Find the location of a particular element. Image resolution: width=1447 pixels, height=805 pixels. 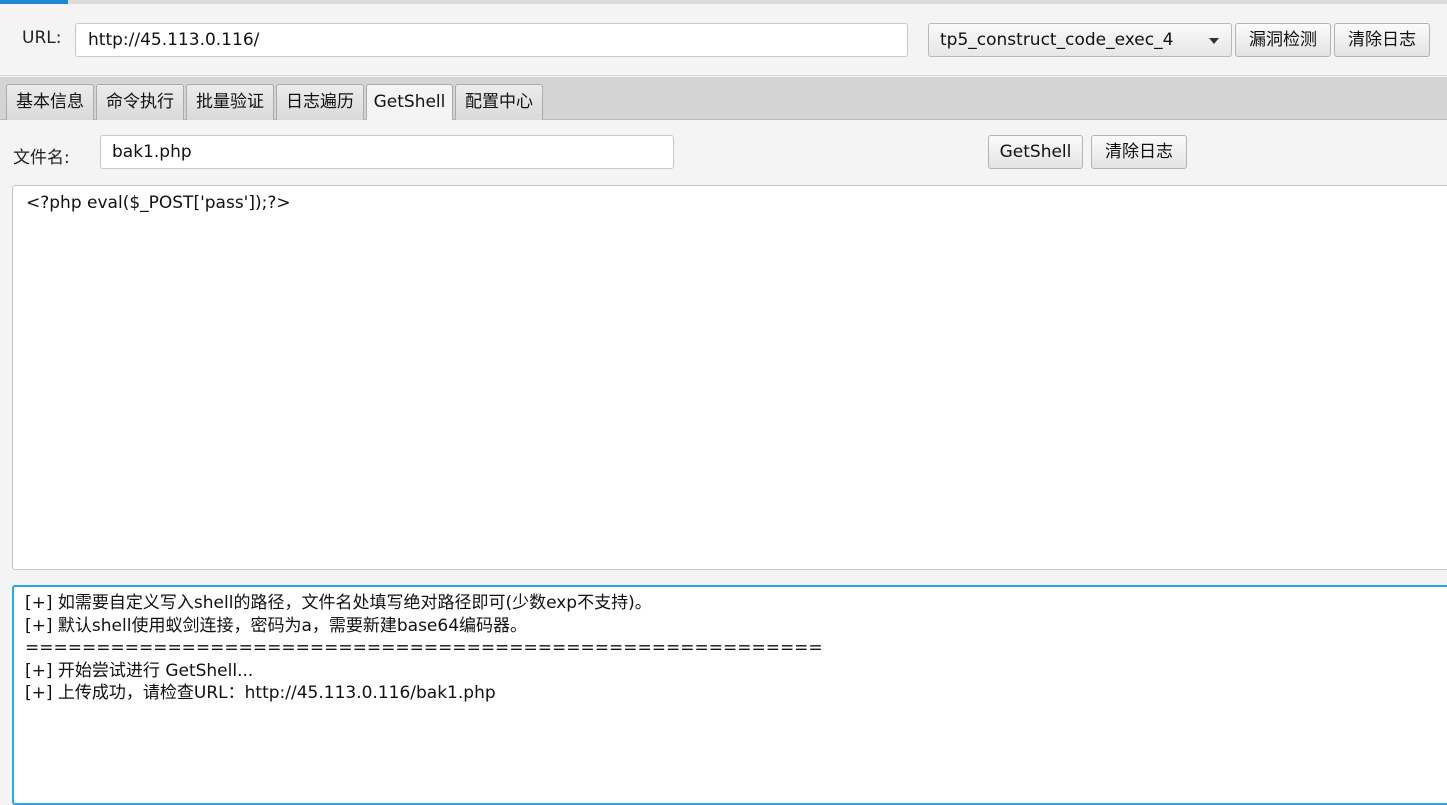

log-line: [+] 默认shell使用蚁剑连接，密码为a，需要新建base64编码器。 is located at coordinates (276, 625).